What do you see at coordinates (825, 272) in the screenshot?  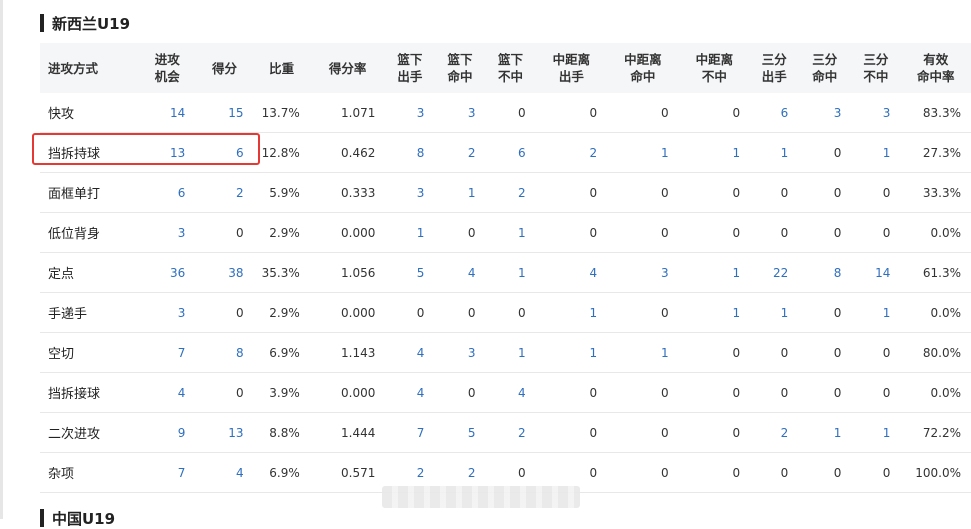 I see `stat-cell-tm: 8` at bounding box center [825, 272].